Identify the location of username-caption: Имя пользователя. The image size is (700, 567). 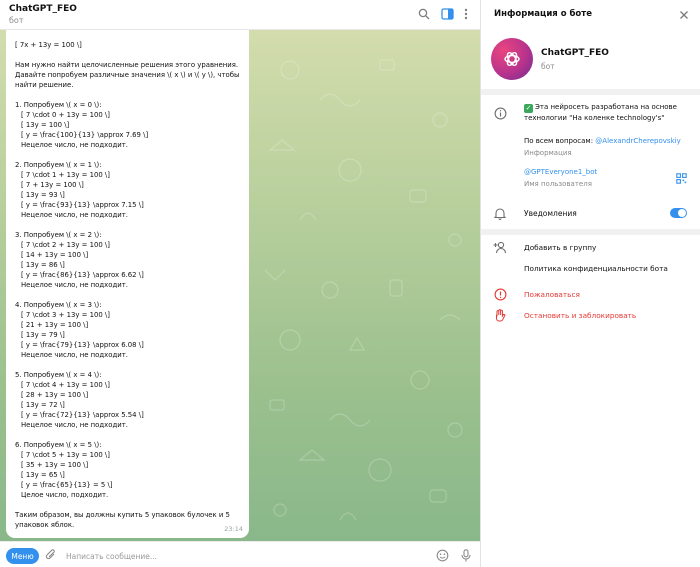
(558, 184).